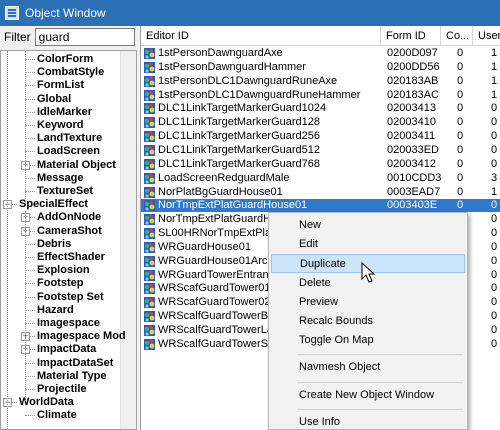 This screenshot has height=430, width=500. What do you see at coordinates (69, 217) in the screenshot?
I see `tree-item: AddOnNode` at bounding box center [69, 217].